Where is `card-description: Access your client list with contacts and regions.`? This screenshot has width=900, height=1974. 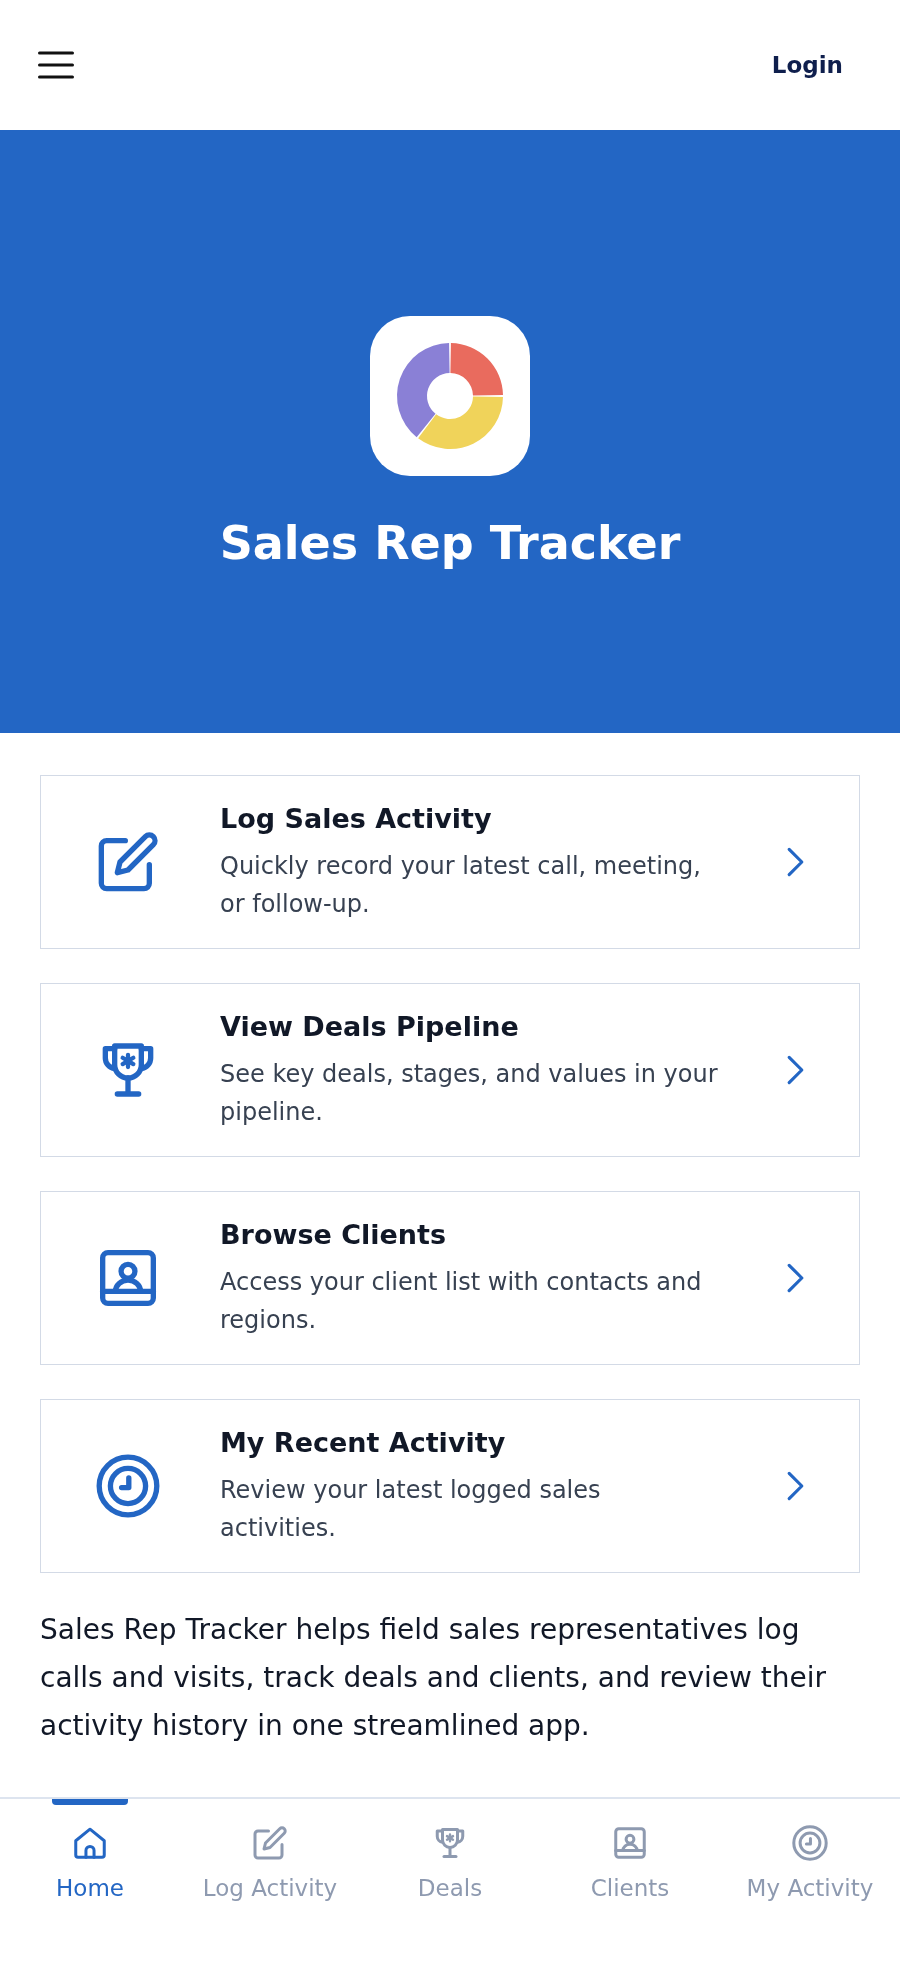 card-description: Access your client list with contacts and regions. is located at coordinates (461, 1301).